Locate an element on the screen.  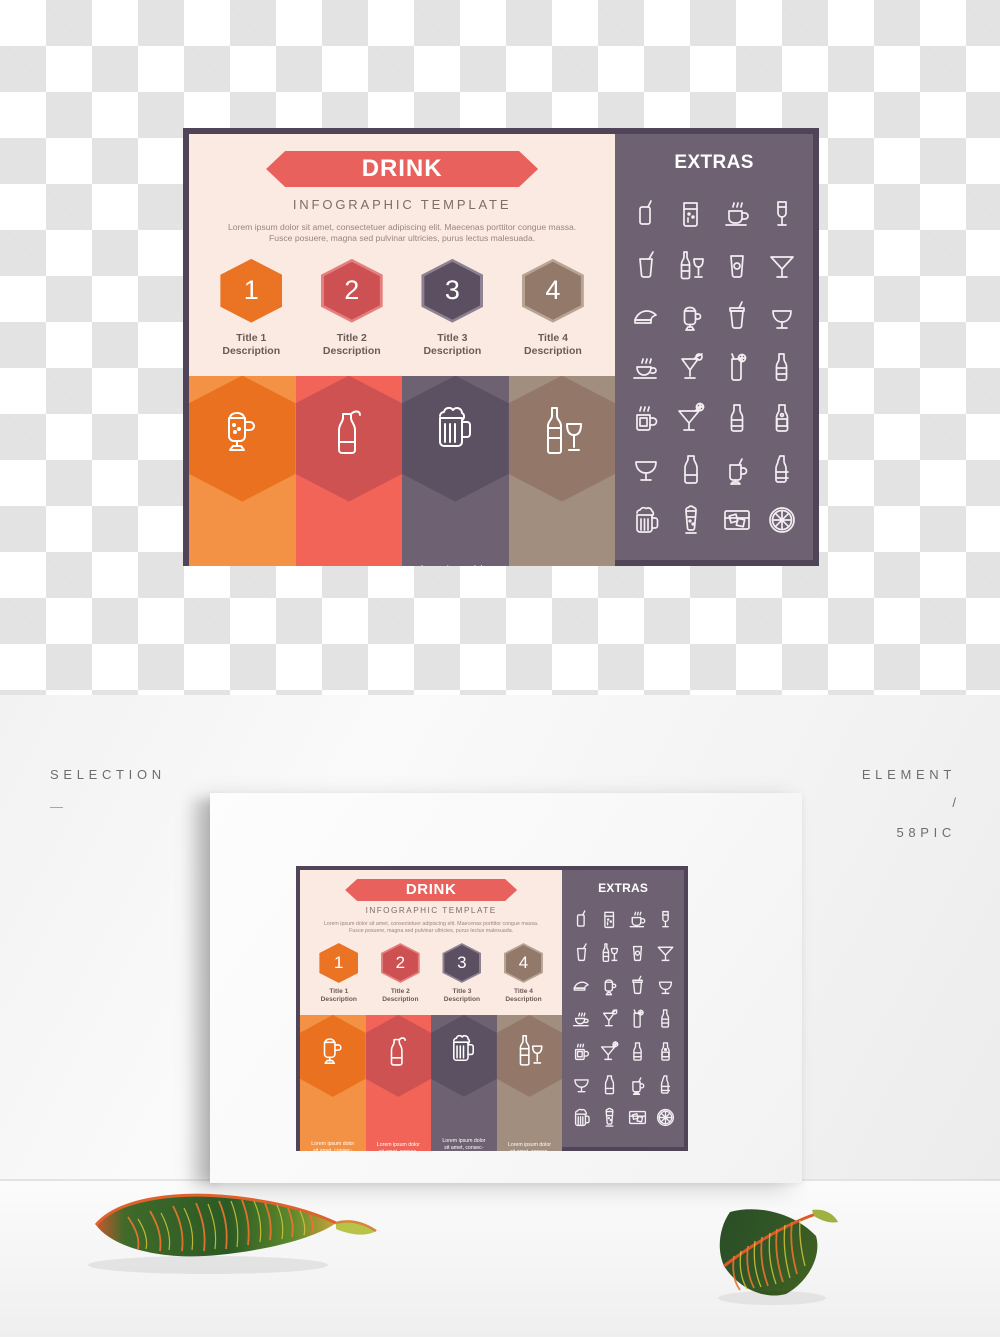
step-desc-text-mockup-1: Description is located at coordinates (338, 1000).